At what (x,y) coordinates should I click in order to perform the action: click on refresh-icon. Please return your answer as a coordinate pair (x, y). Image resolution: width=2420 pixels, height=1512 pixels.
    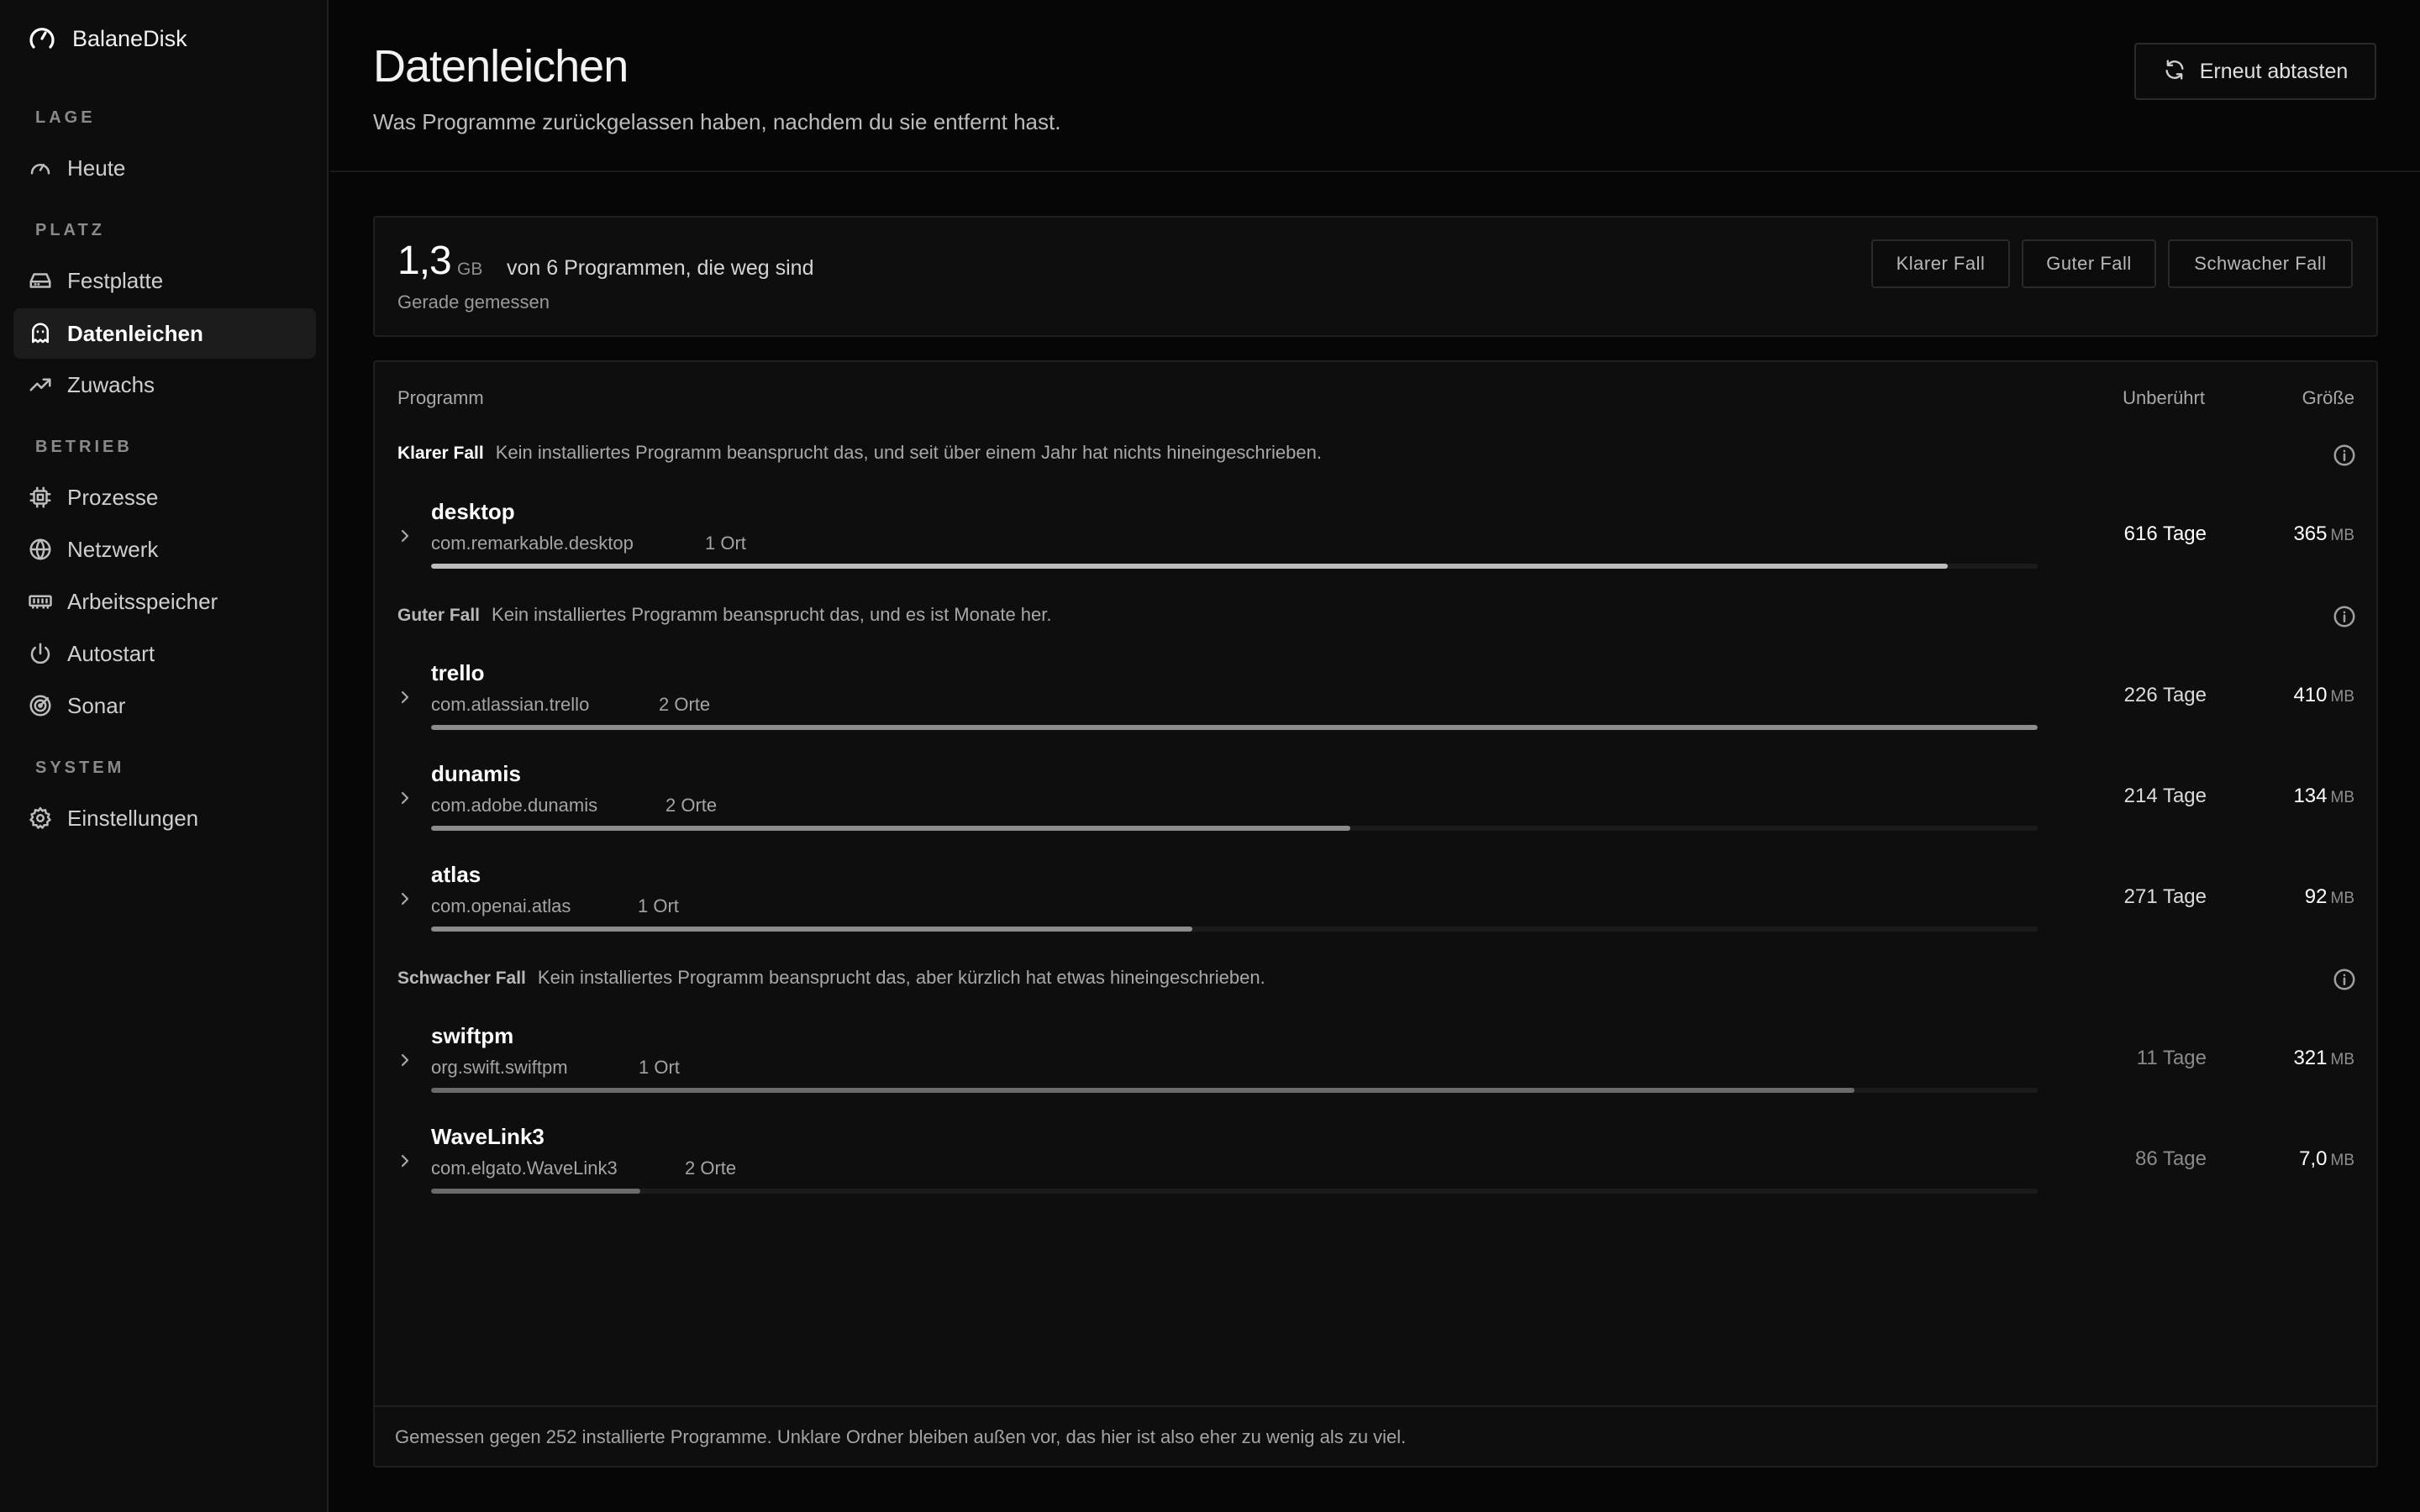
    Looking at the image, I should click on (2174, 72).